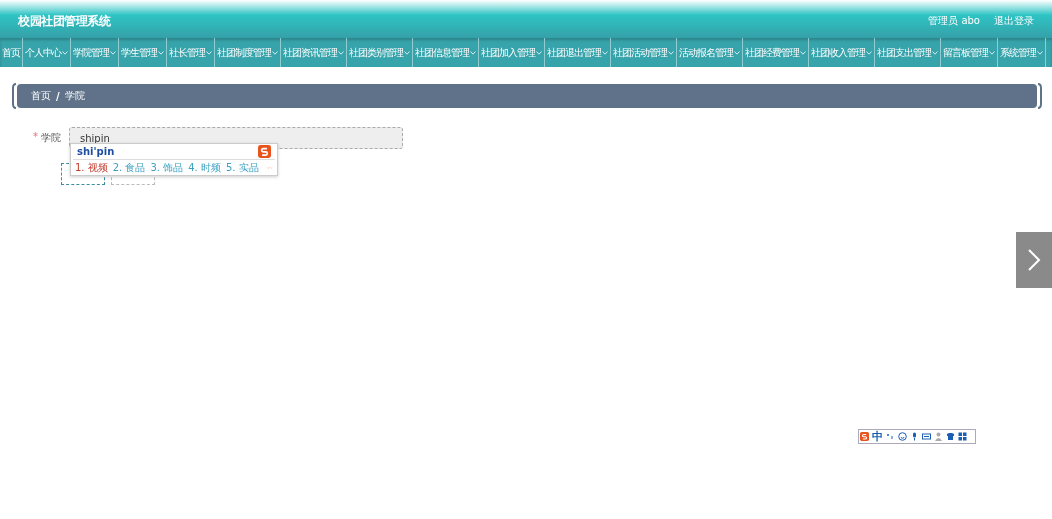 The width and height of the screenshot is (1052, 519). Describe the element at coordinates (954, 21) in the screenshot. I see `user-name: 管理员 abo` at that location.